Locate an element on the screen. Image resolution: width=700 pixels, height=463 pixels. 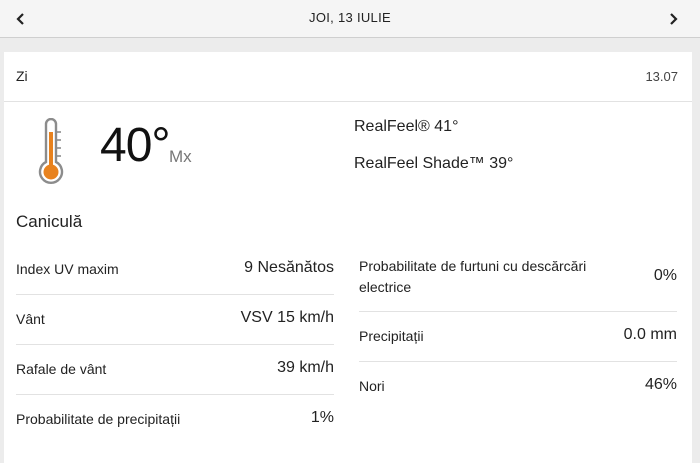
thermometer-hot-icon is located at coordinates (51, 151).